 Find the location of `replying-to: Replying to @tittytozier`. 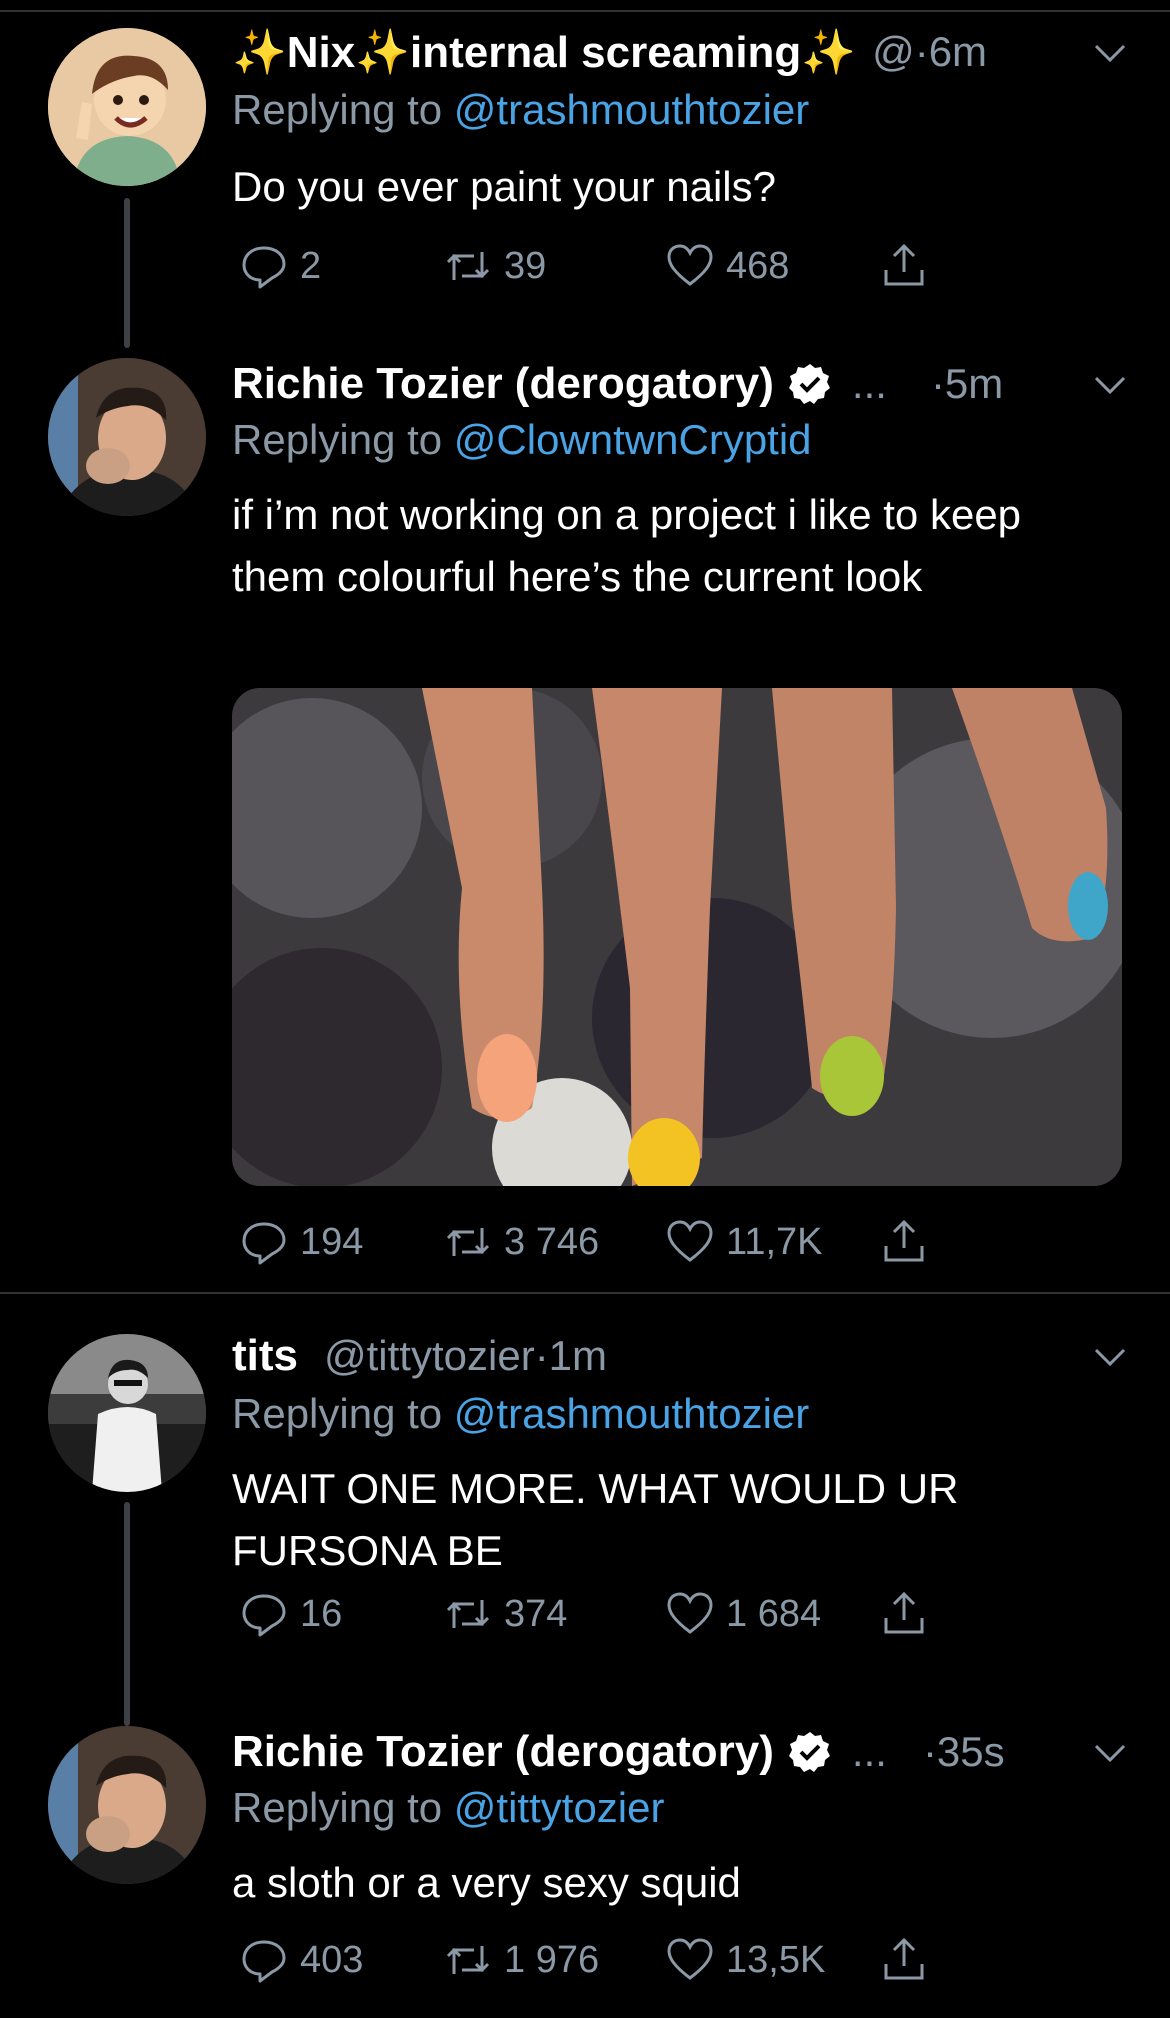

replying-to: Replying to @tittytozier is located at coordinates (448, 1808).